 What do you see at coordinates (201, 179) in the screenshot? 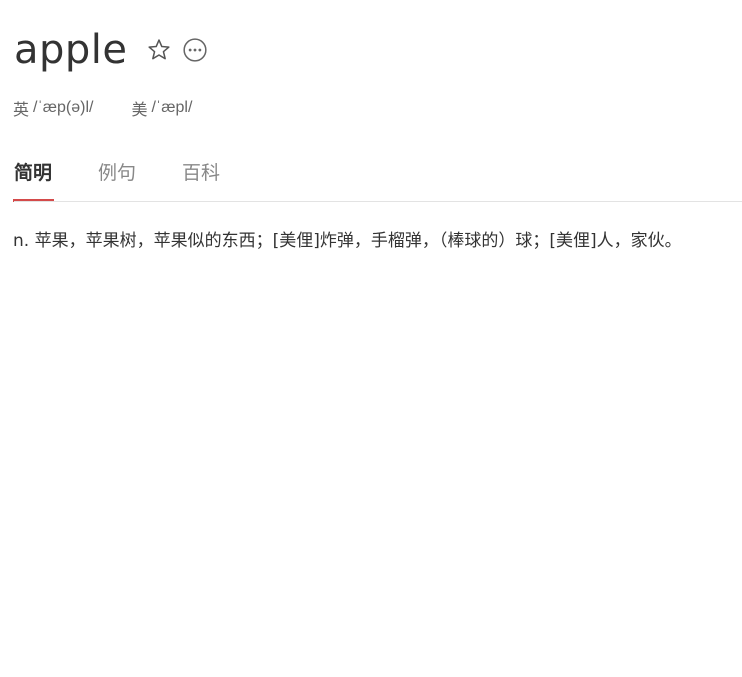
I see `tab-encyclopedia: 百科` at bounding box center [201, 179].